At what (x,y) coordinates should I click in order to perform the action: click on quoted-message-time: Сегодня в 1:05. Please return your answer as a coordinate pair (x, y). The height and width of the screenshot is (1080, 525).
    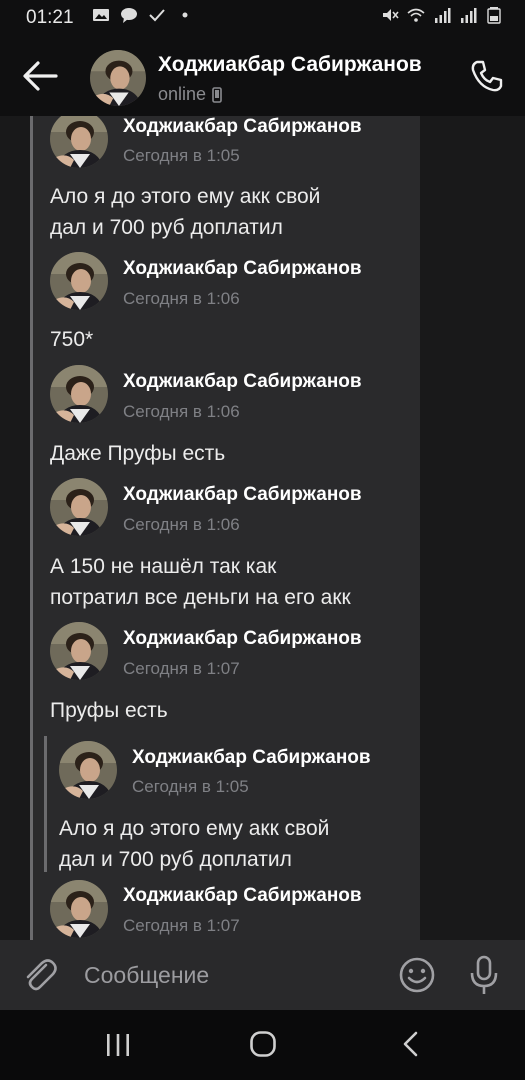
    Looking at the image, I should click on (190, 786).